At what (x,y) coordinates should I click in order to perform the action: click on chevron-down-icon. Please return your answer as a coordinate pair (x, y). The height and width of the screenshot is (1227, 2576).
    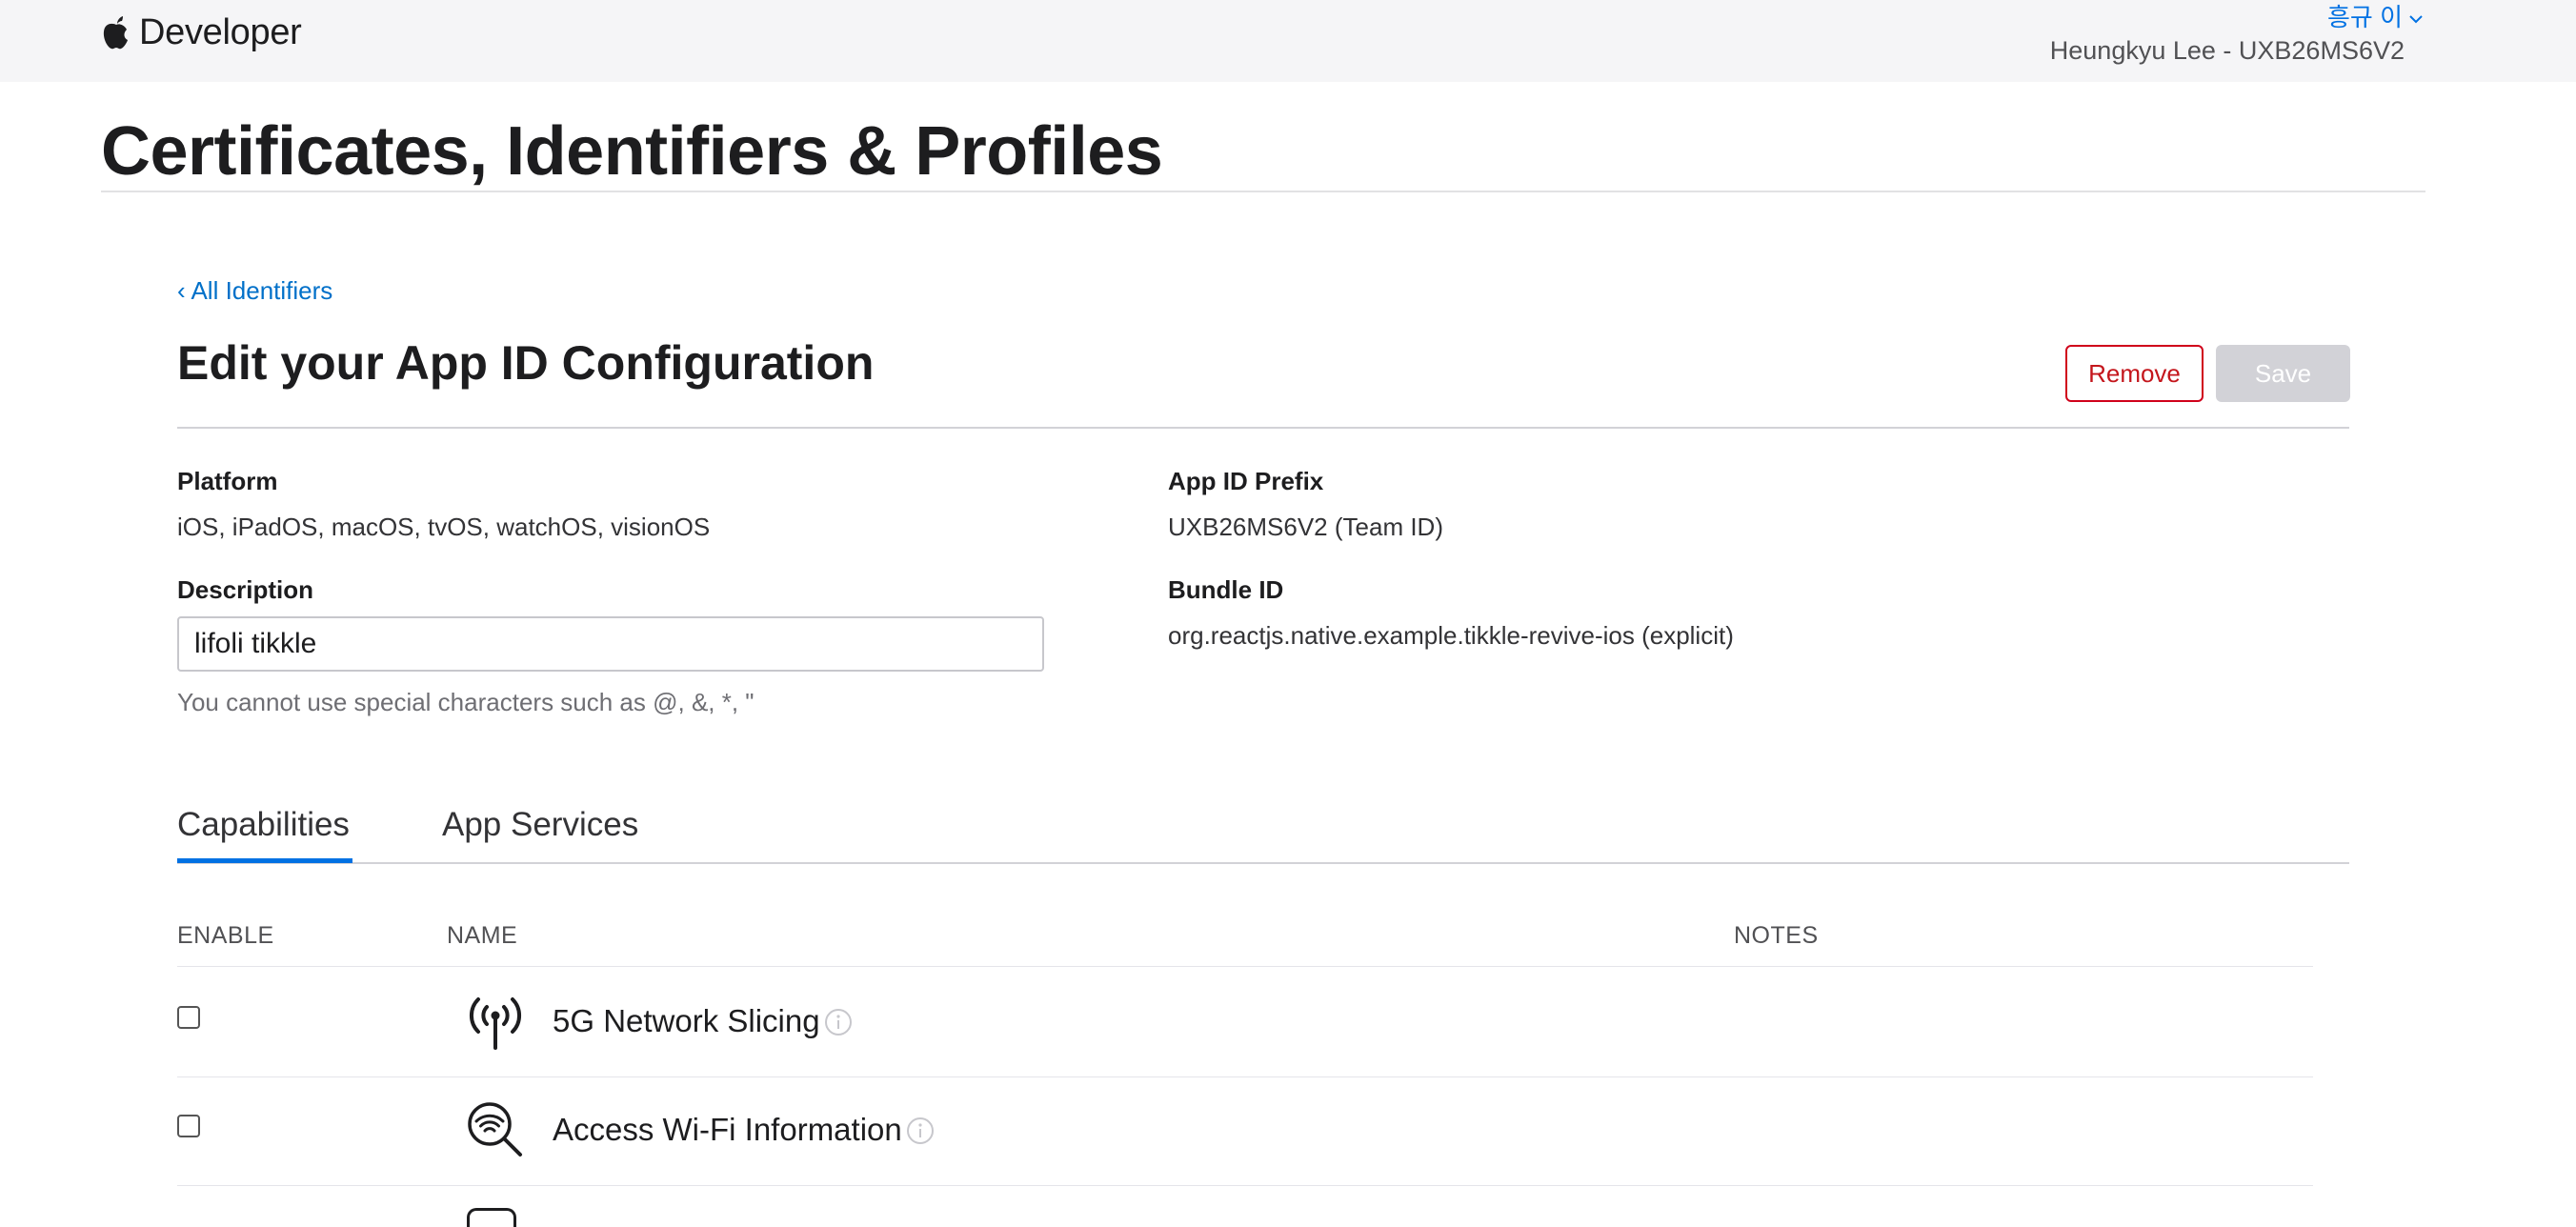
    Looking at the image, I should click on (2413, 15).